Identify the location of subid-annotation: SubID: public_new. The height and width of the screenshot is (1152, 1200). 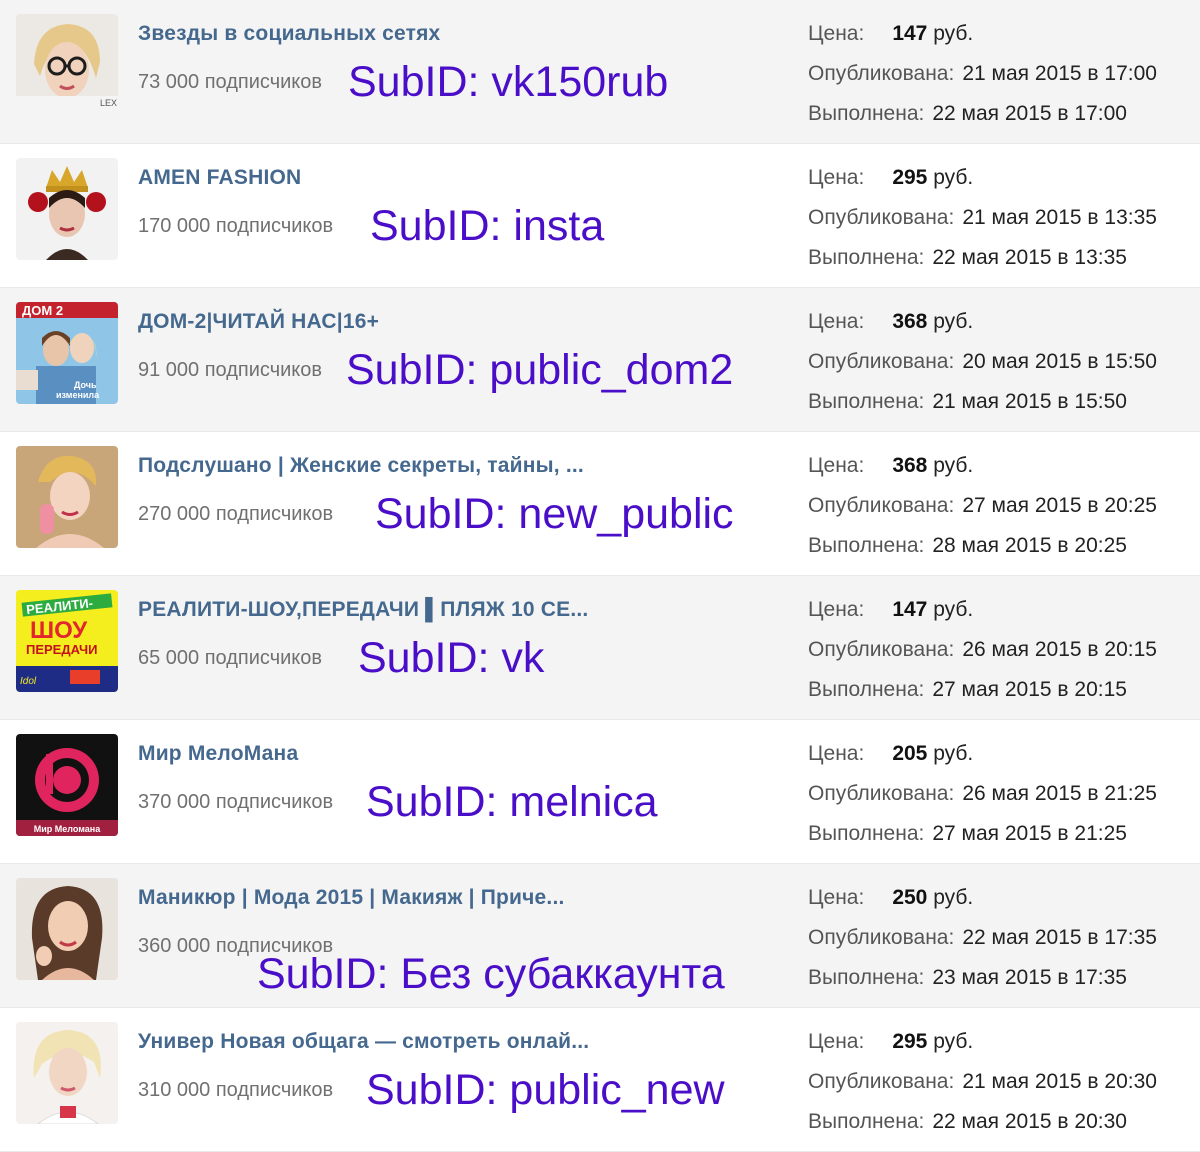
(545, 1090).